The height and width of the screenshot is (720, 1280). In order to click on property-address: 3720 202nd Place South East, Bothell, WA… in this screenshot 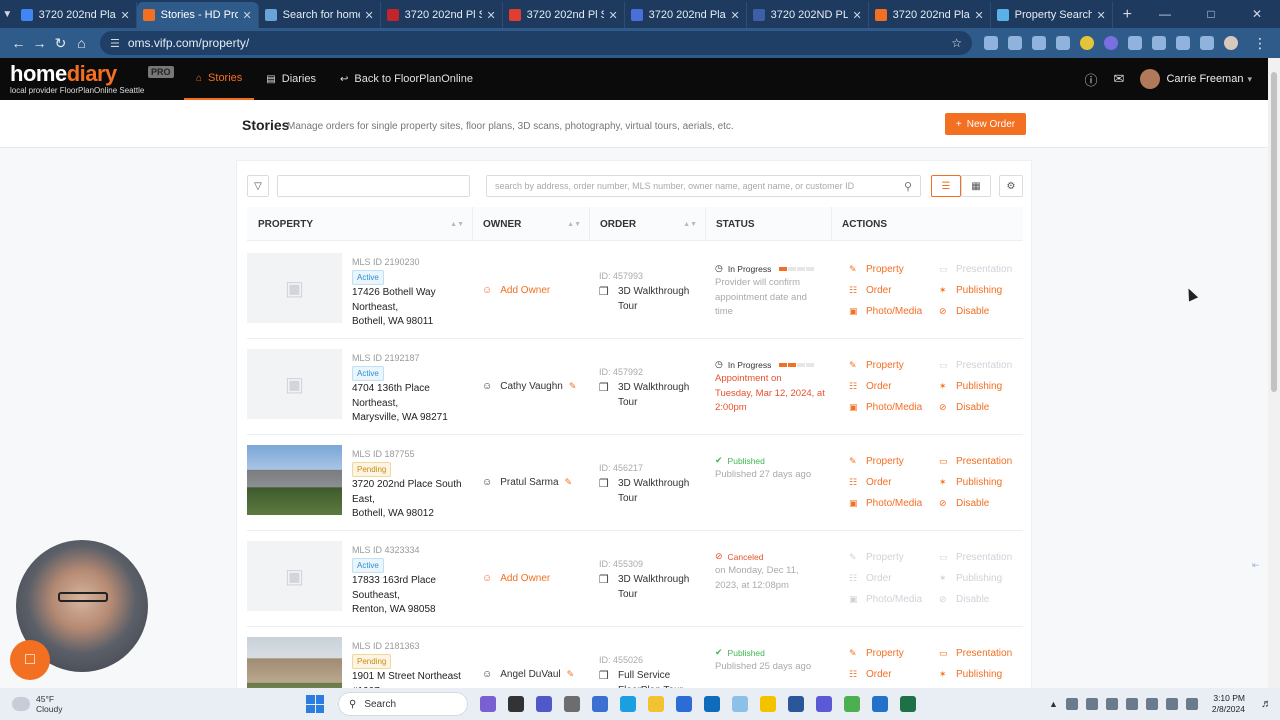, I will do `click(409, 500)`.